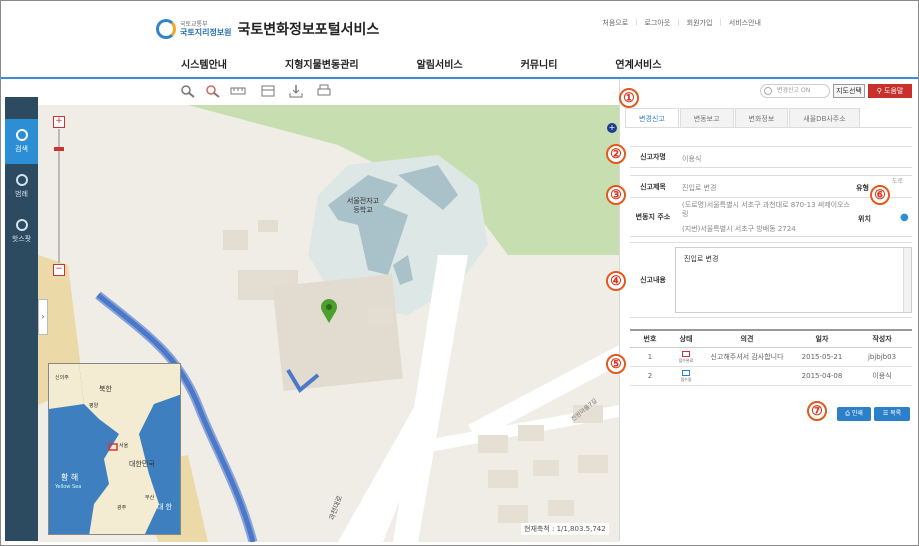 This screenshot has height=546, width=919. Describe the element at coordinates (885, 413) in the screenshot. I see `list-icon: ☰` at that location.